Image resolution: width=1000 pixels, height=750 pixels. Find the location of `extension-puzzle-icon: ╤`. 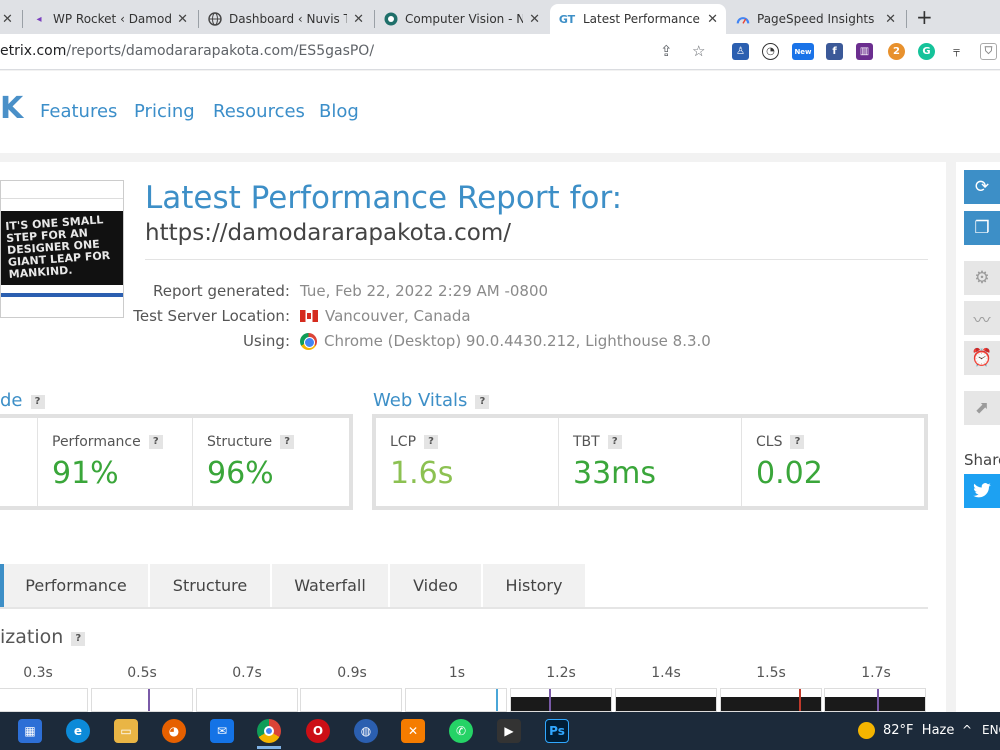

extension-puzzle-icon: ╤ is located at coordinates (956, 51).